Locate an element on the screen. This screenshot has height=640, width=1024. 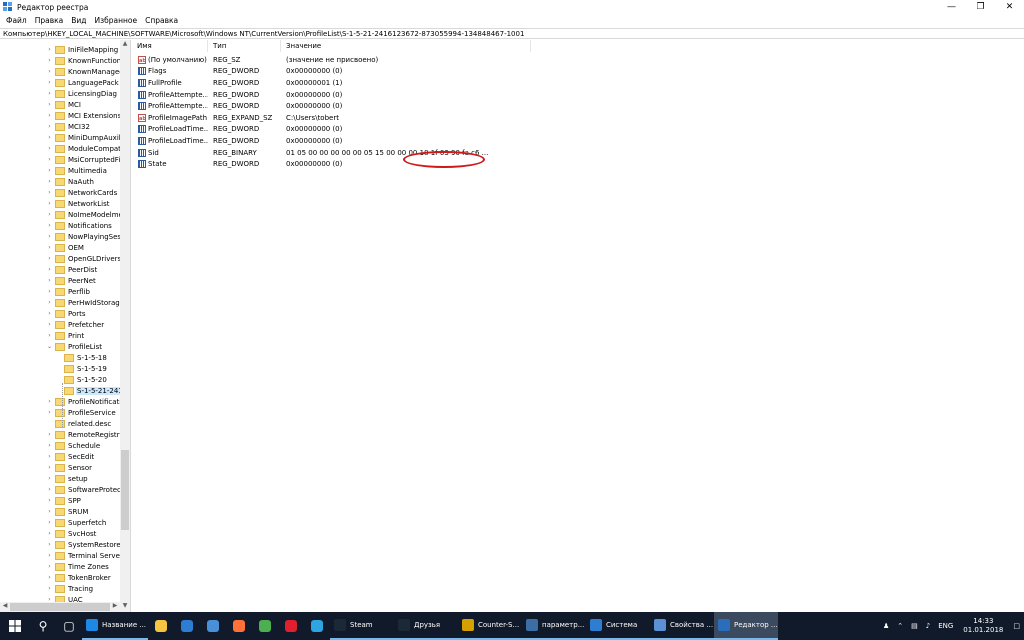
tree-item: › Perflib is located at coordinates (68, 291).